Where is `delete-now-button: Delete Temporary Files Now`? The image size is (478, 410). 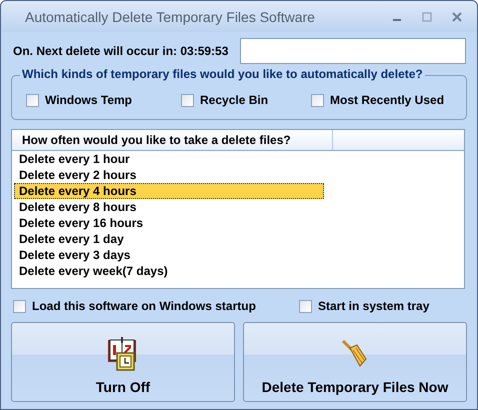 delete-now-button: Delete Temporary Files Now is located at coordinates (355, 362).